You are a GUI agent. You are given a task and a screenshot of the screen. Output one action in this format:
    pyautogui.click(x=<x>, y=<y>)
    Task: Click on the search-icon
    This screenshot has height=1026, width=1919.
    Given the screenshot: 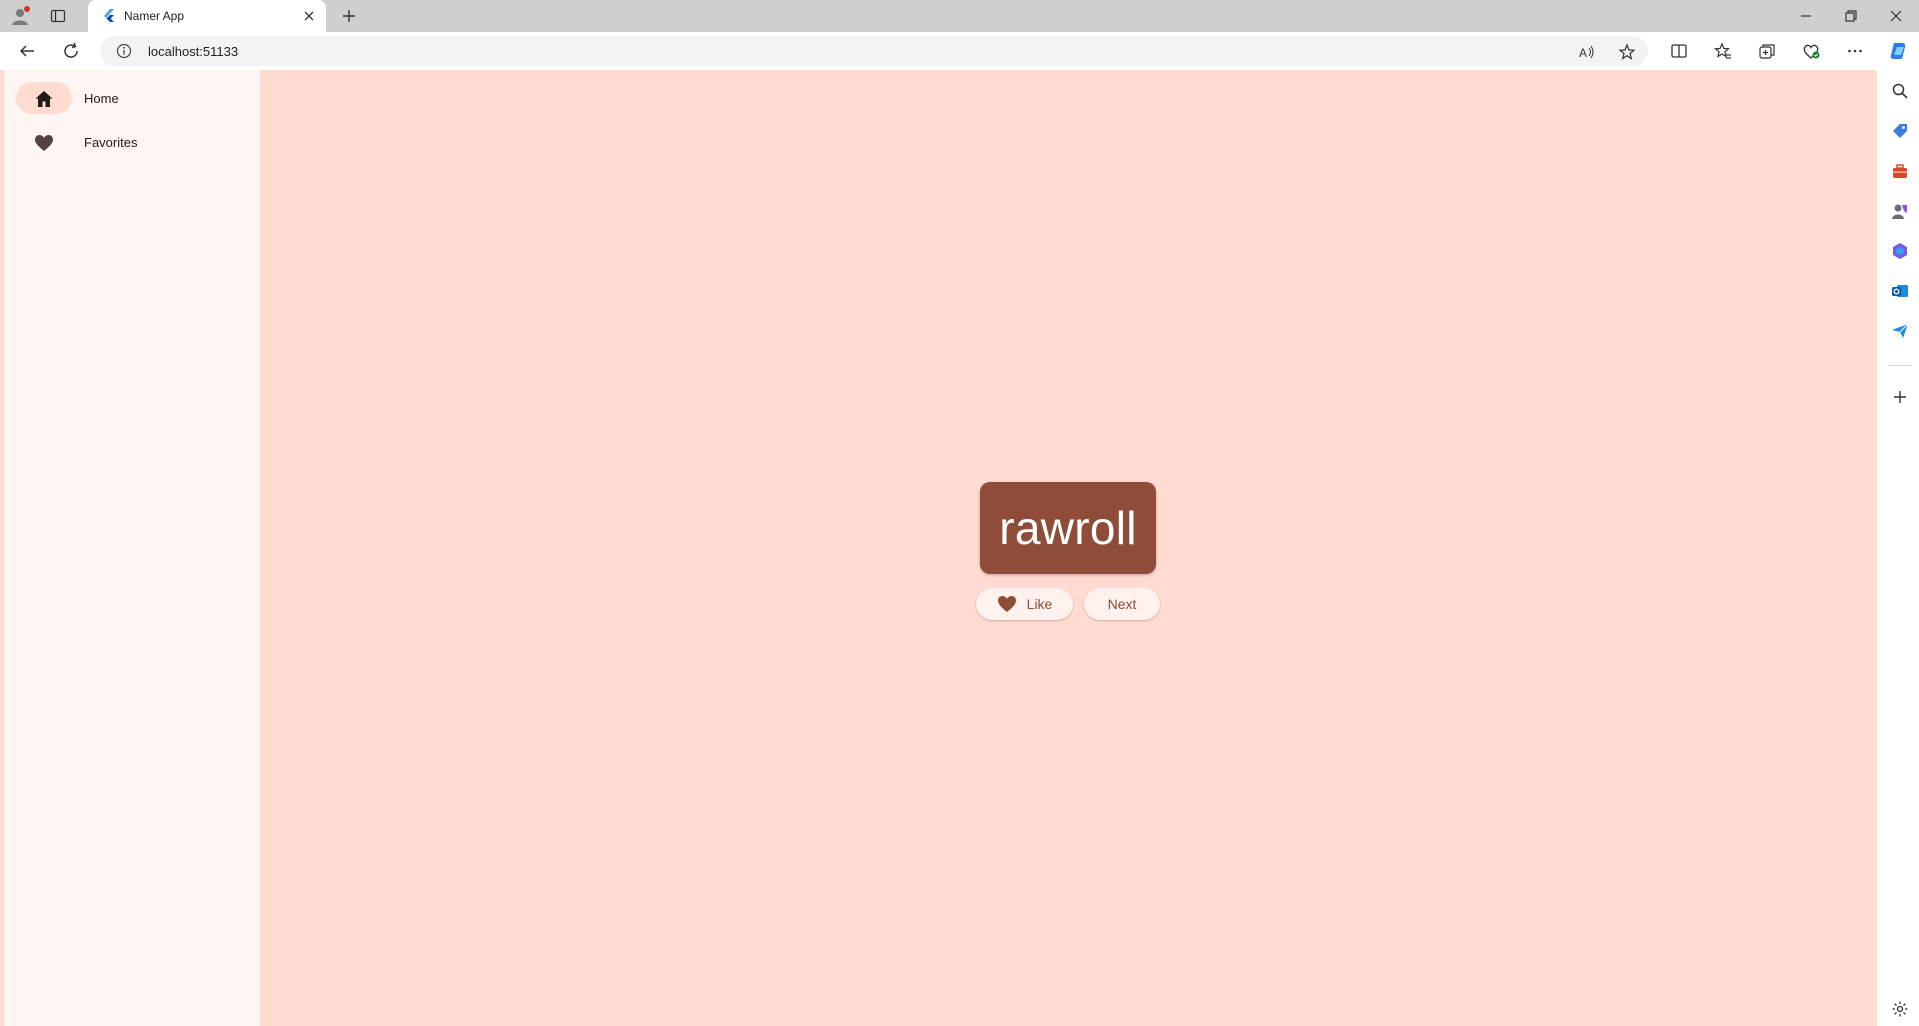 What is the action you would take?
    pyautogui.click(x=1900, y=91)
    